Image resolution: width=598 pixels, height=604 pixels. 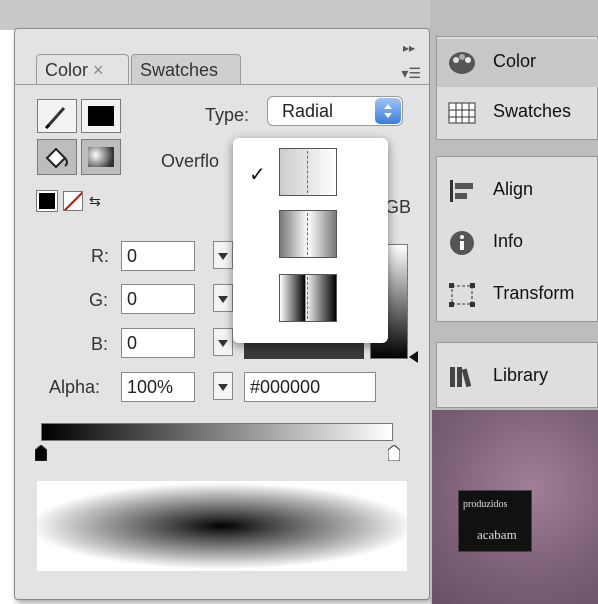 What do you see at coordinates (257, 175) in the screenshot?
I see `menu-checkmark: ✓` at bounding box center [257, 175].